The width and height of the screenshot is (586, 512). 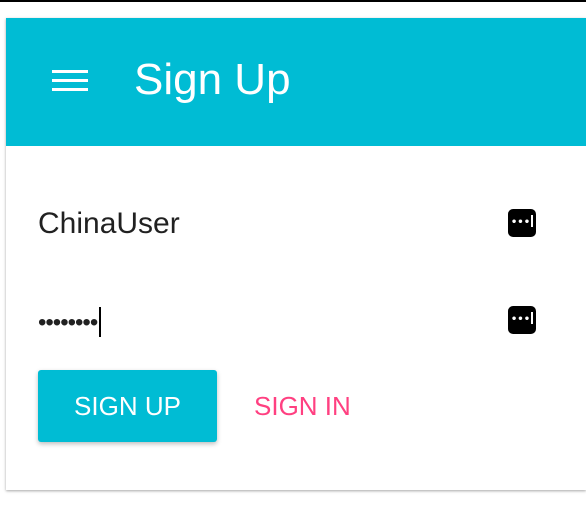 What do you see at coordinates (288, 321) in the screenshot?
I see `password-field: •••••••• •••` at bounding box center [288, 321].